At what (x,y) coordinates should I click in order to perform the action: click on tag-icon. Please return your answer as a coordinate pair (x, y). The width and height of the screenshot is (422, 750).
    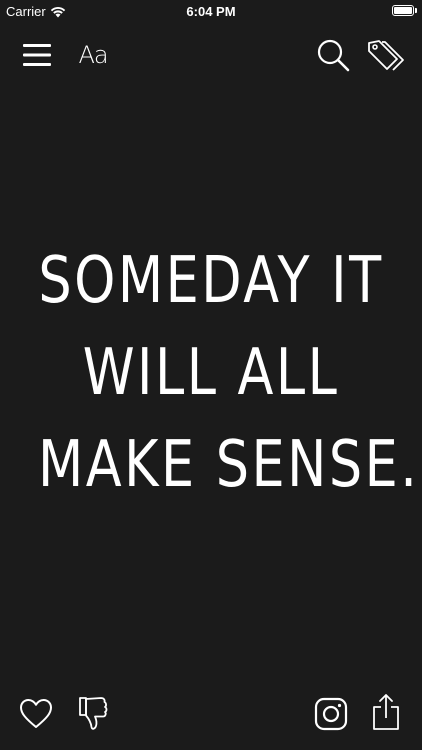
    Looking at the image, I should click on (386, 55).